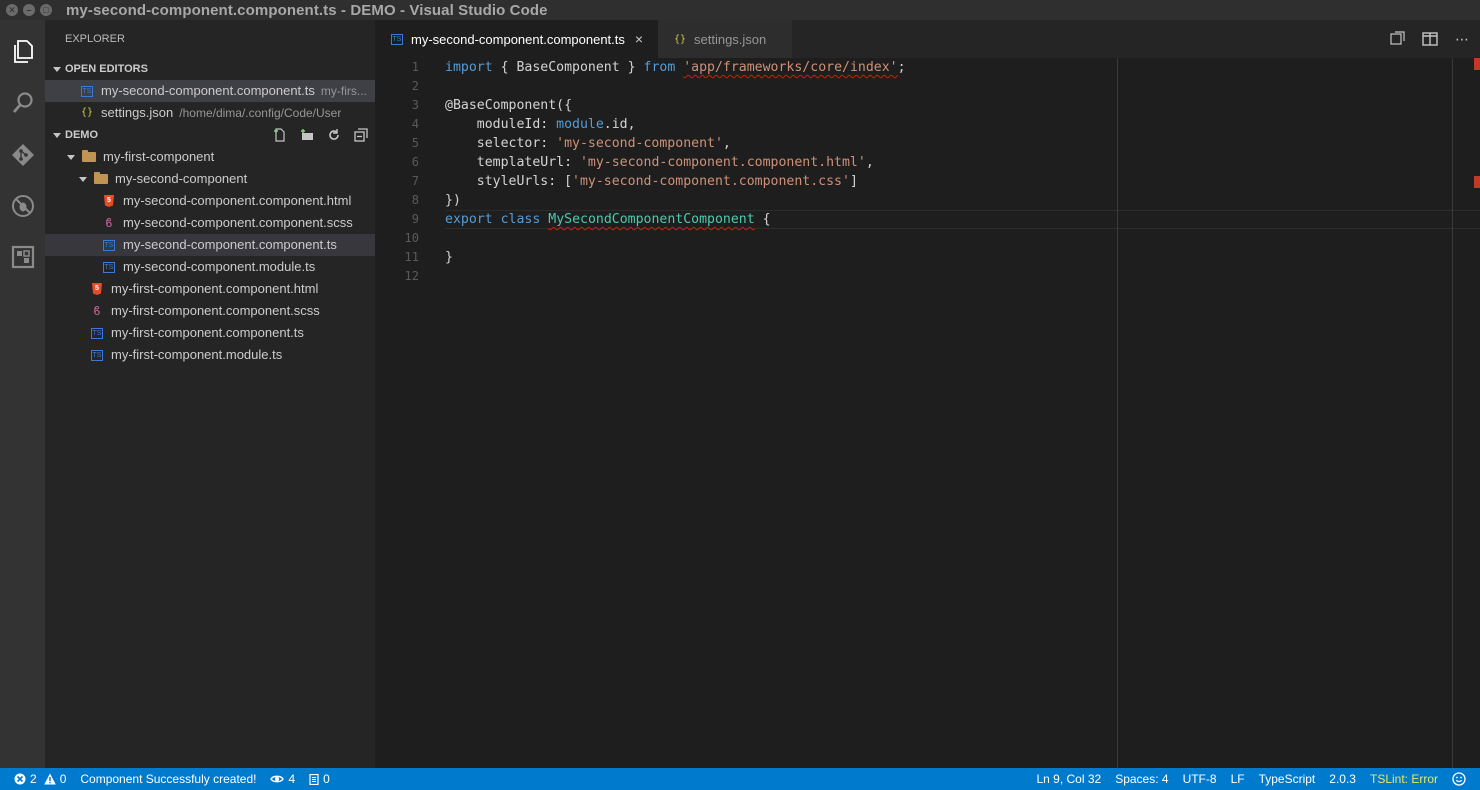  I want to click on chevron-down-icon, so click(57, 69).